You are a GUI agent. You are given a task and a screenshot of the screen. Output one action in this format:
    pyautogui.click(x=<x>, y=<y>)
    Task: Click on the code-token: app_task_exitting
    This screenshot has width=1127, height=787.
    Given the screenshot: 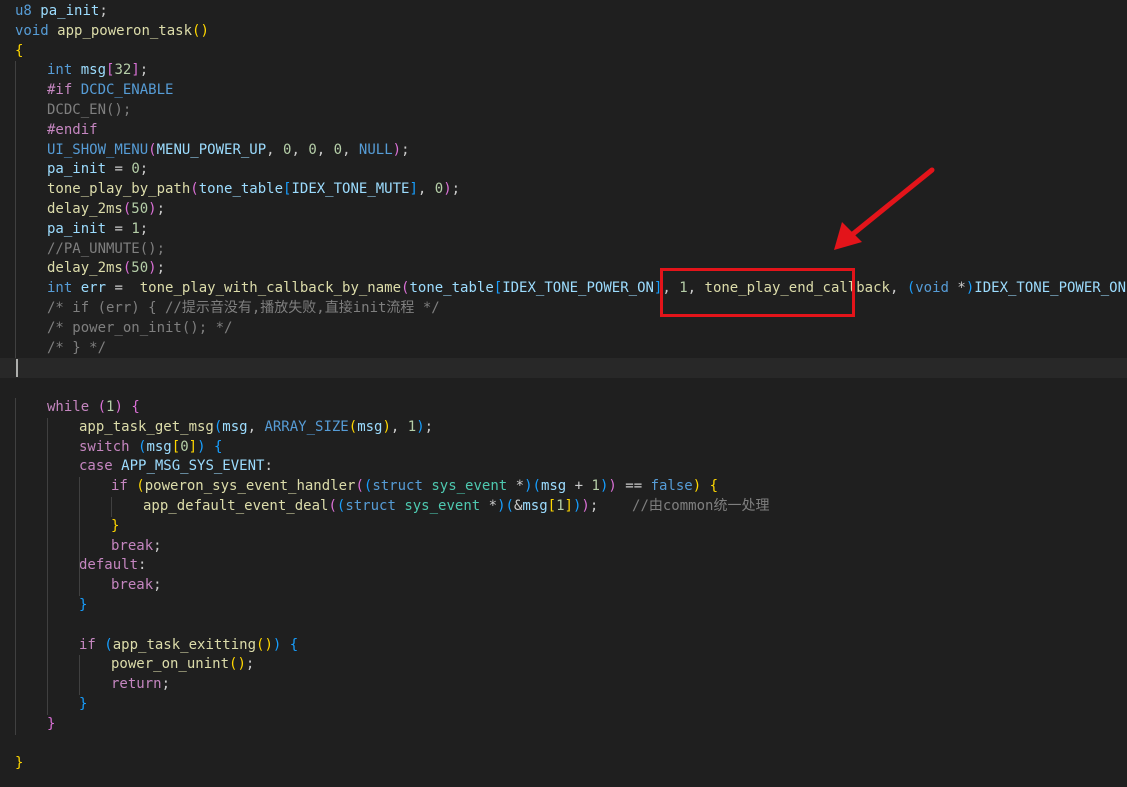 What is the action you would take?
    pyautogui.click(x=184, y=644)
    